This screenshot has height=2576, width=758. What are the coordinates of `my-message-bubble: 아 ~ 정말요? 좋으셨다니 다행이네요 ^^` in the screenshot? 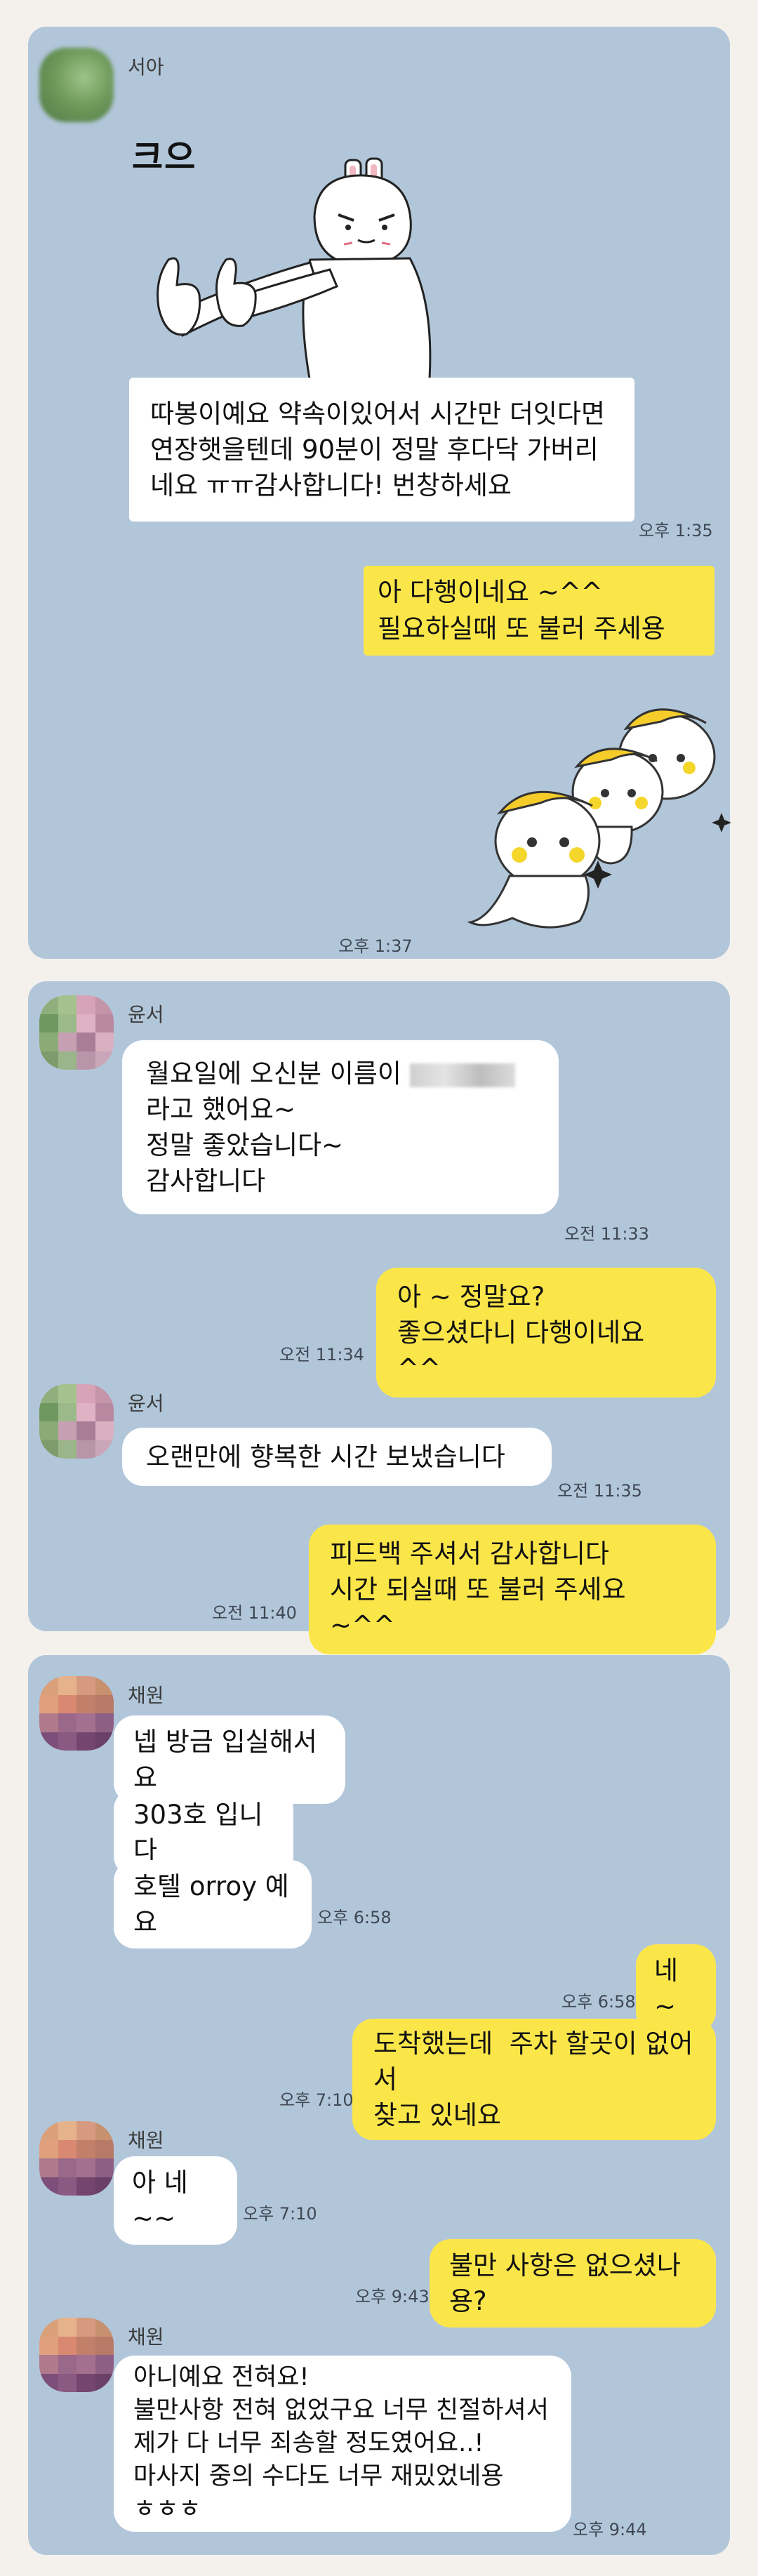 It's located at (546, 1333).